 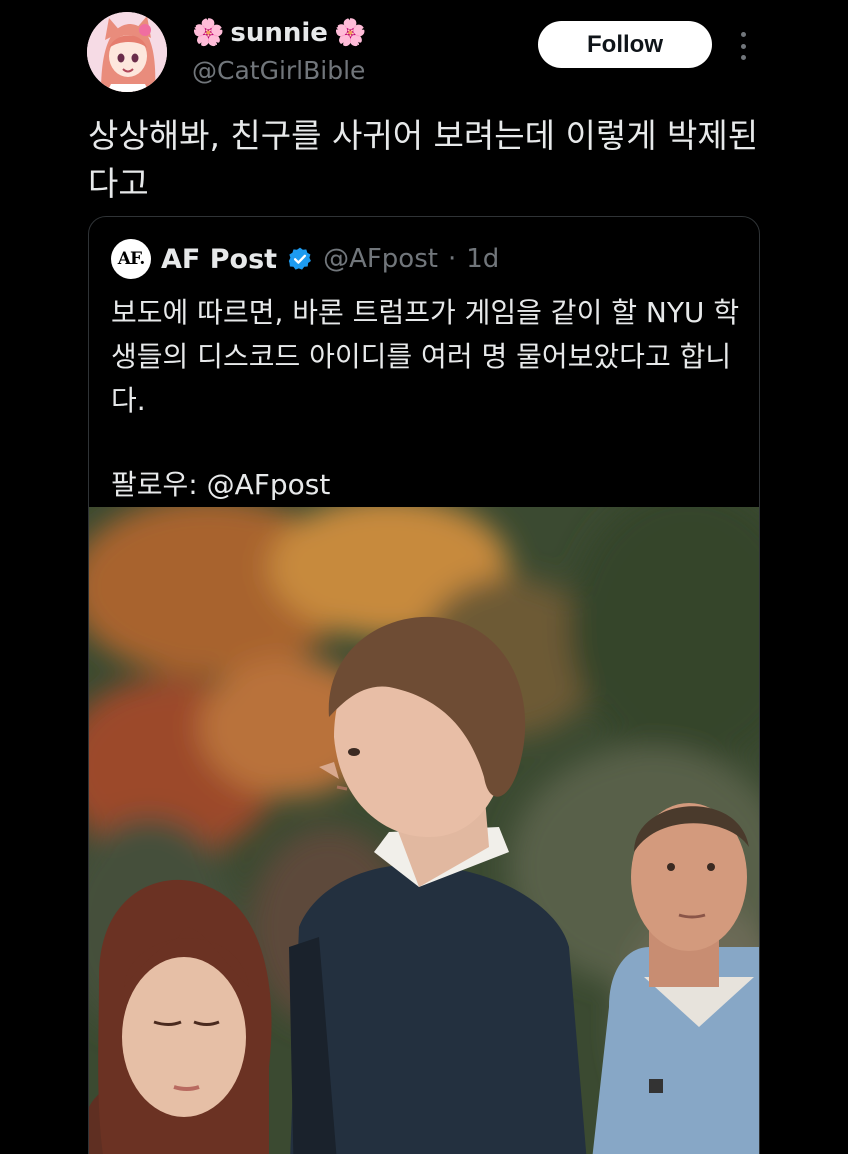 What do you see at coordinates (423, 159) in the screenshot?
I see `tweet-text: 상상해봐, 친구를 사귀어 보려는데 이렇게 박제된다고` at bounding box center [423, 159].